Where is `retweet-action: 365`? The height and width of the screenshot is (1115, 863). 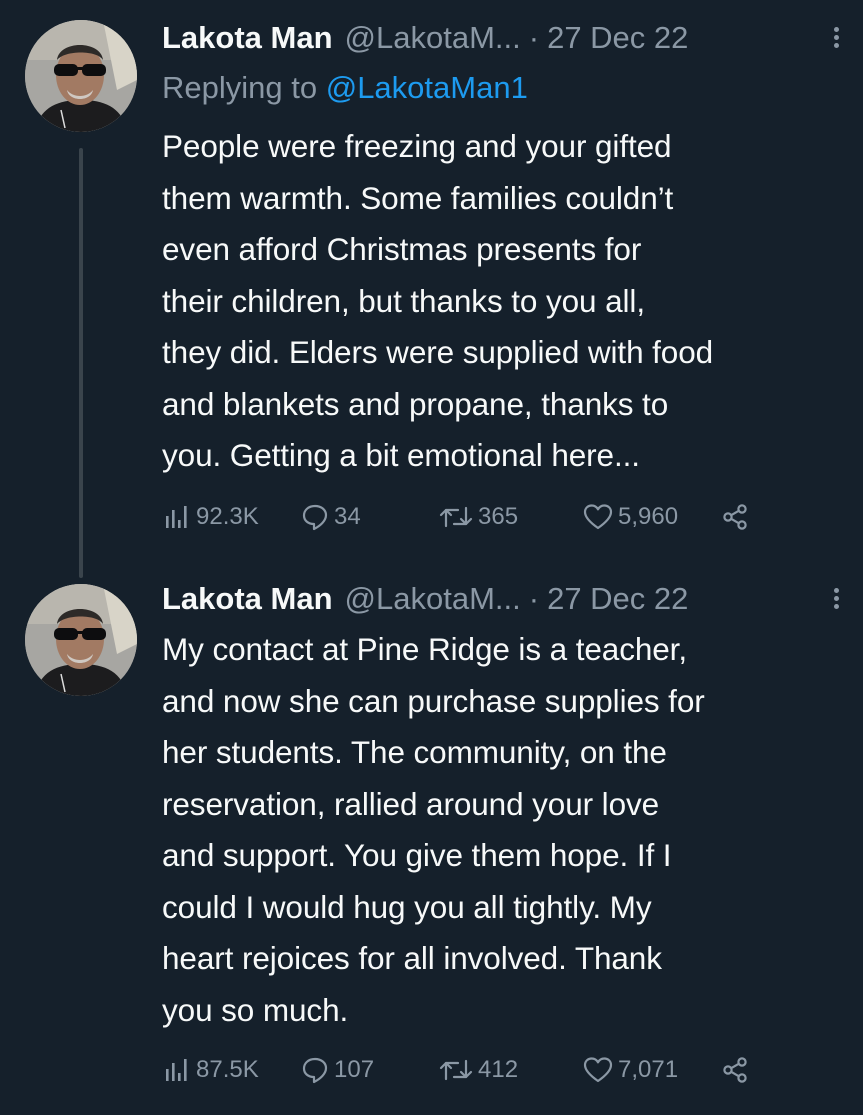 retweet-action: 365 is located at coordinates (478, 517).